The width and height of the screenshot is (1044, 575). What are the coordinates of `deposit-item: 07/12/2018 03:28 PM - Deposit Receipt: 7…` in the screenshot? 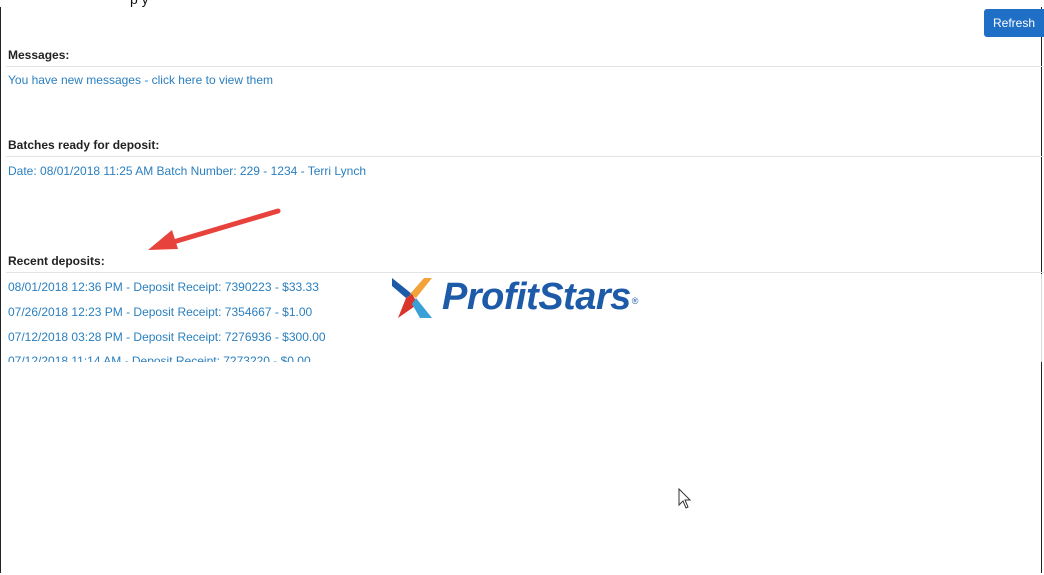 It's located at (167, 337).